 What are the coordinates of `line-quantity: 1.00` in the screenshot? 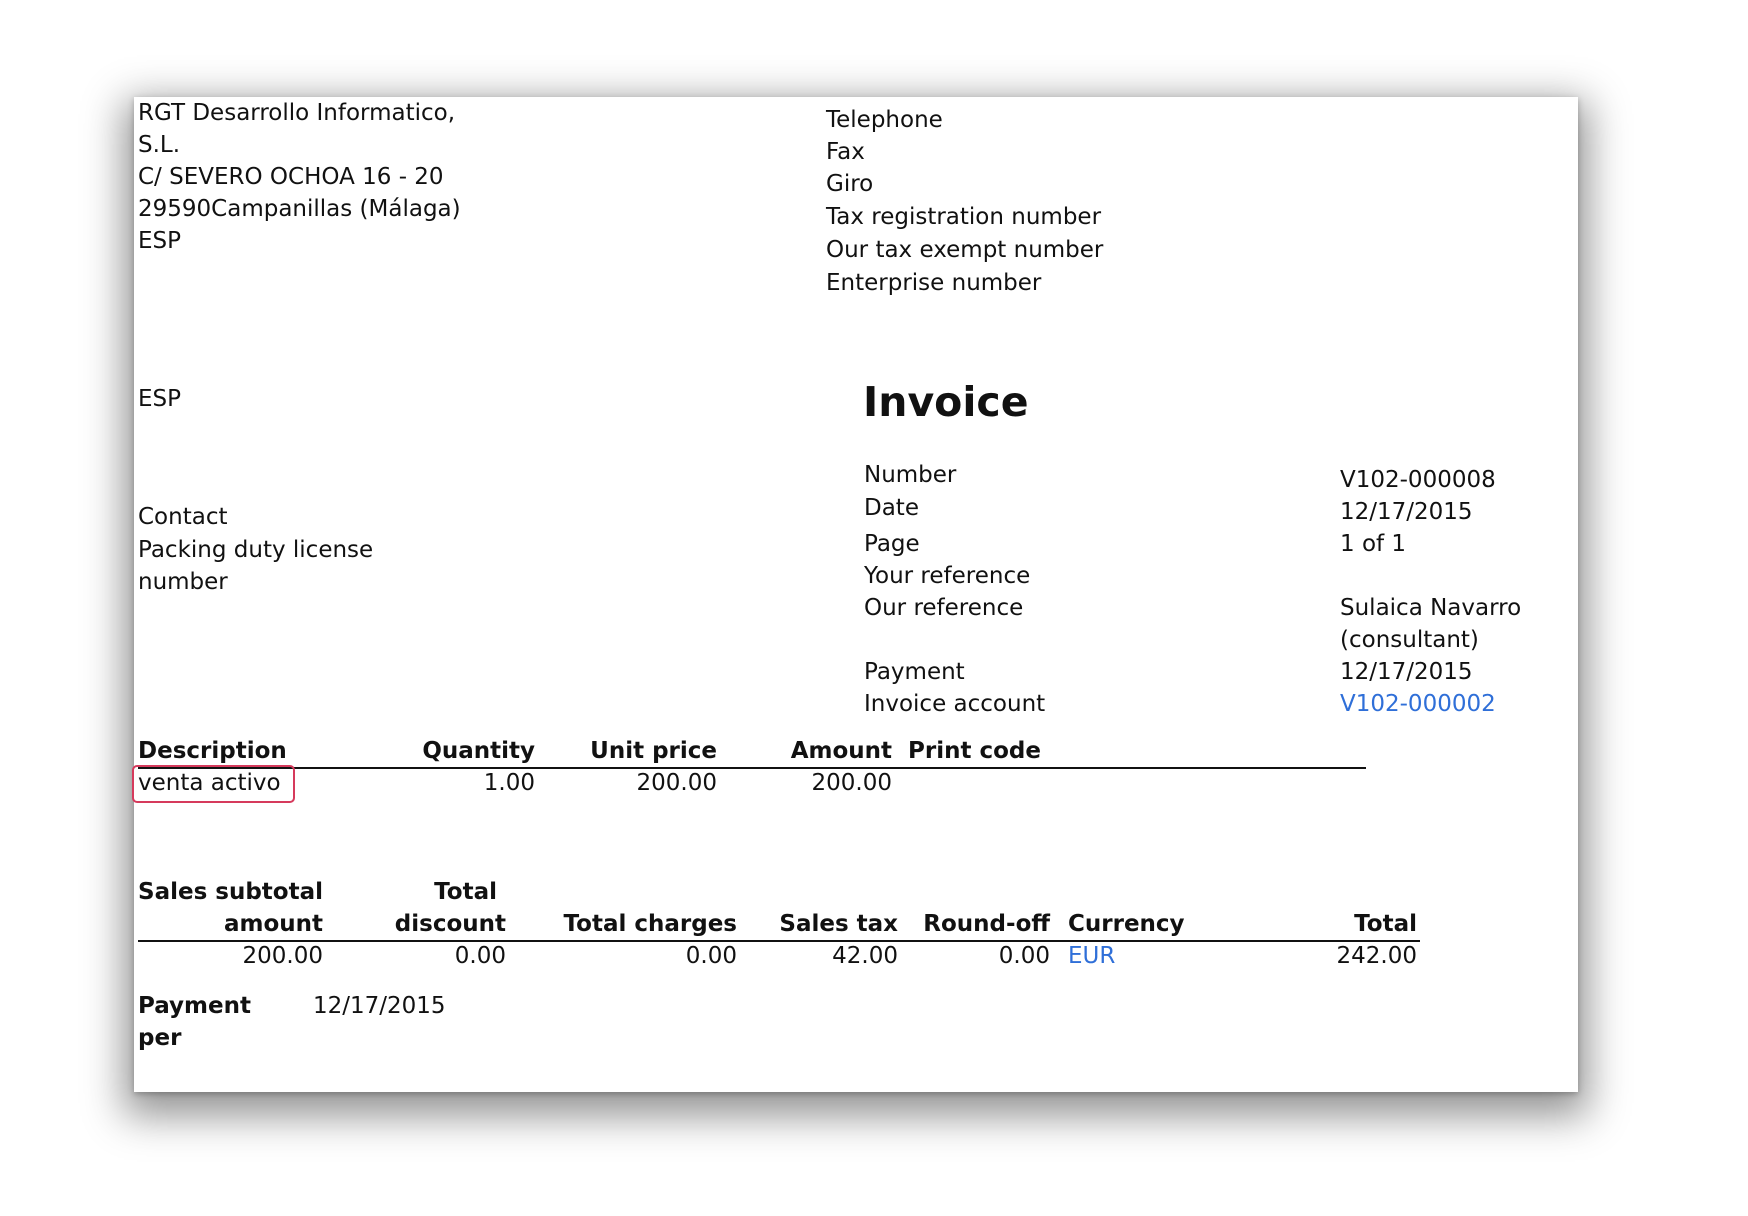 It's located at (509, 783).